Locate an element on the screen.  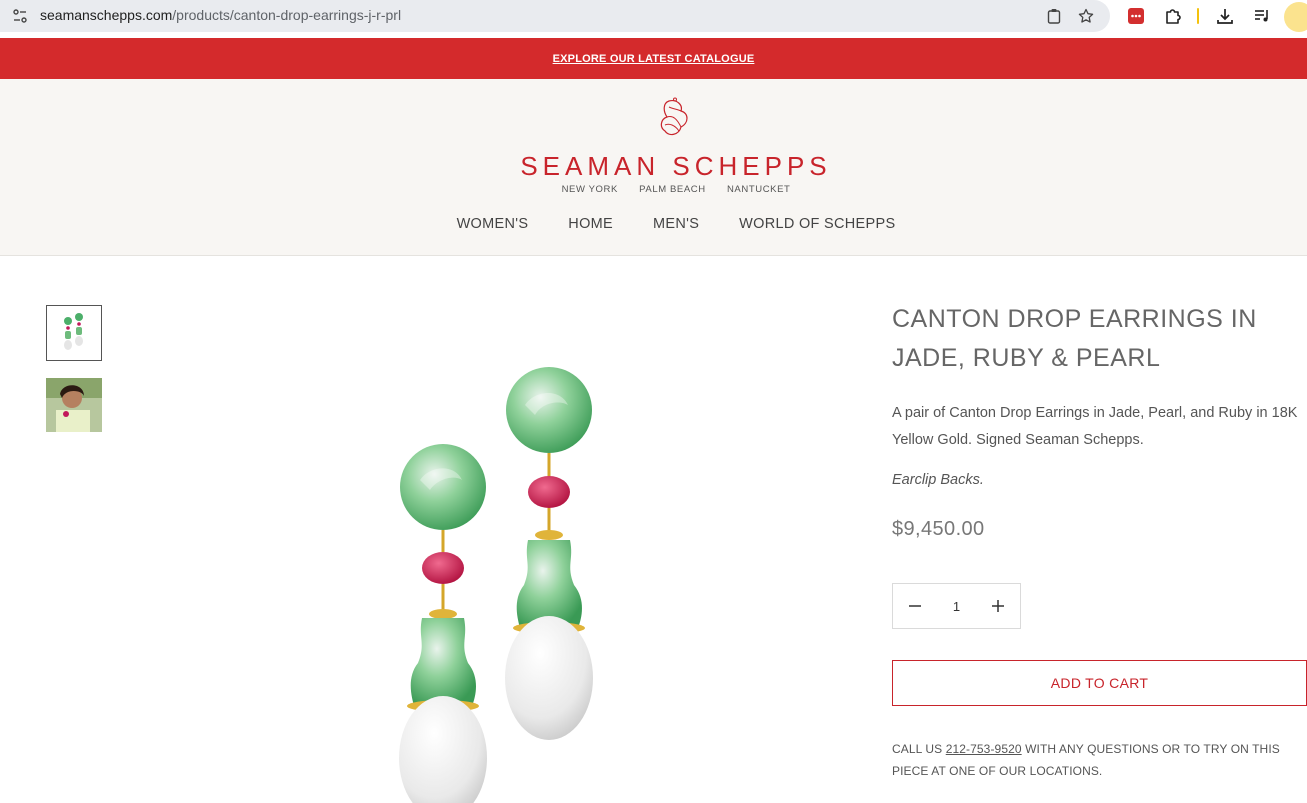
quantity-stepper: 1 is located at coordinates (956, 606).